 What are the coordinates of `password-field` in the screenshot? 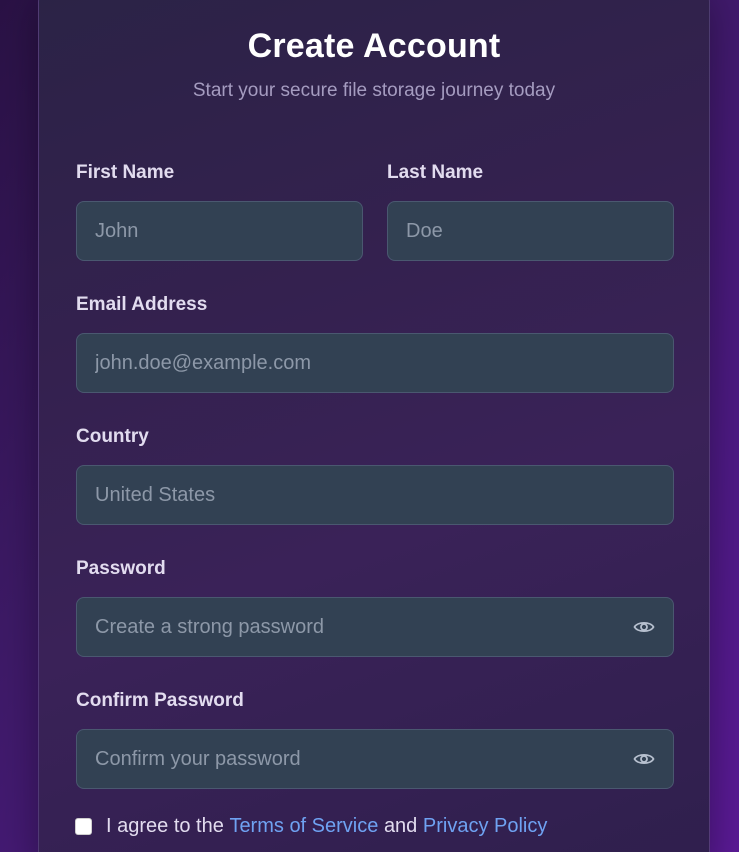 It's located at (375, 627).